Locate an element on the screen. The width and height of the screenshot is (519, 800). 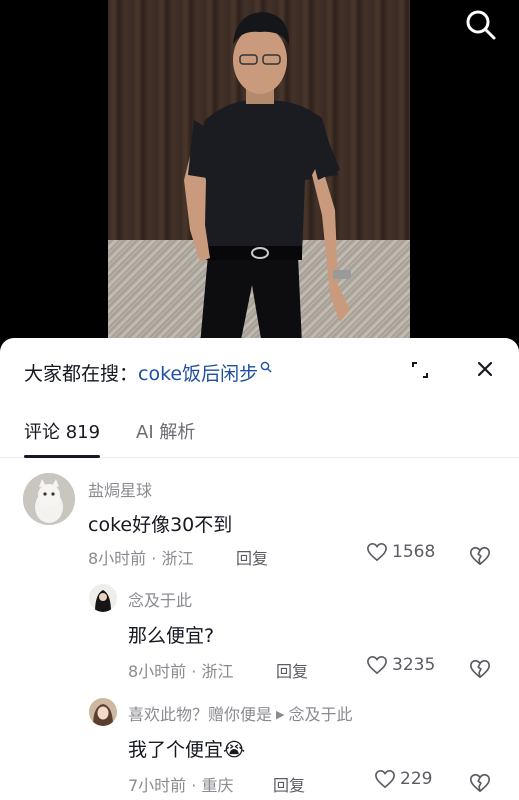
like-button: 229 is located at coordinates (403, 779).